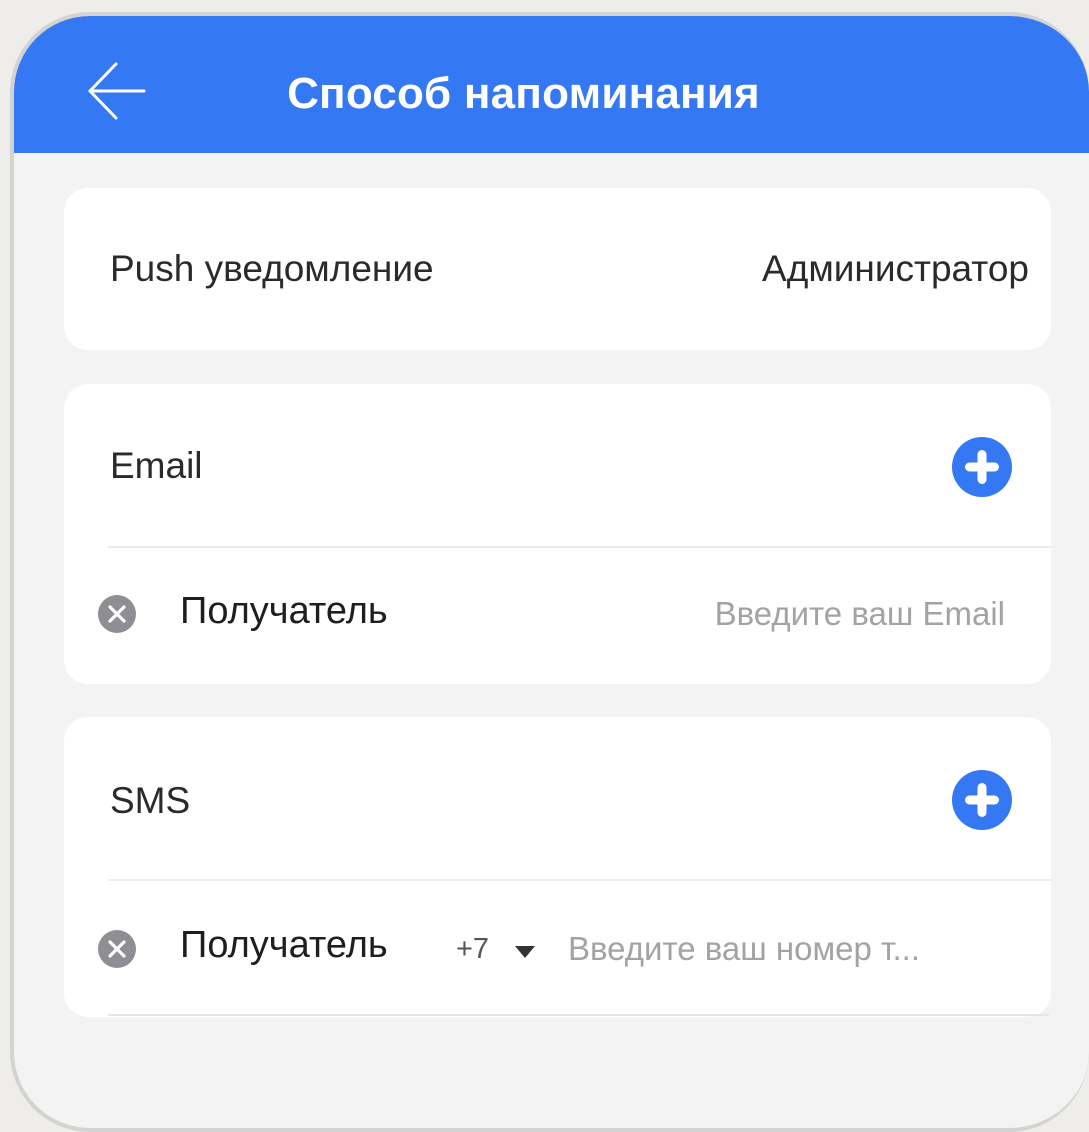 The image size is (1089, 1132). What do you see at coordinates (472, 949) in the screenshot?
I see `country-code-select: +7` at bounding box center [472, 949].